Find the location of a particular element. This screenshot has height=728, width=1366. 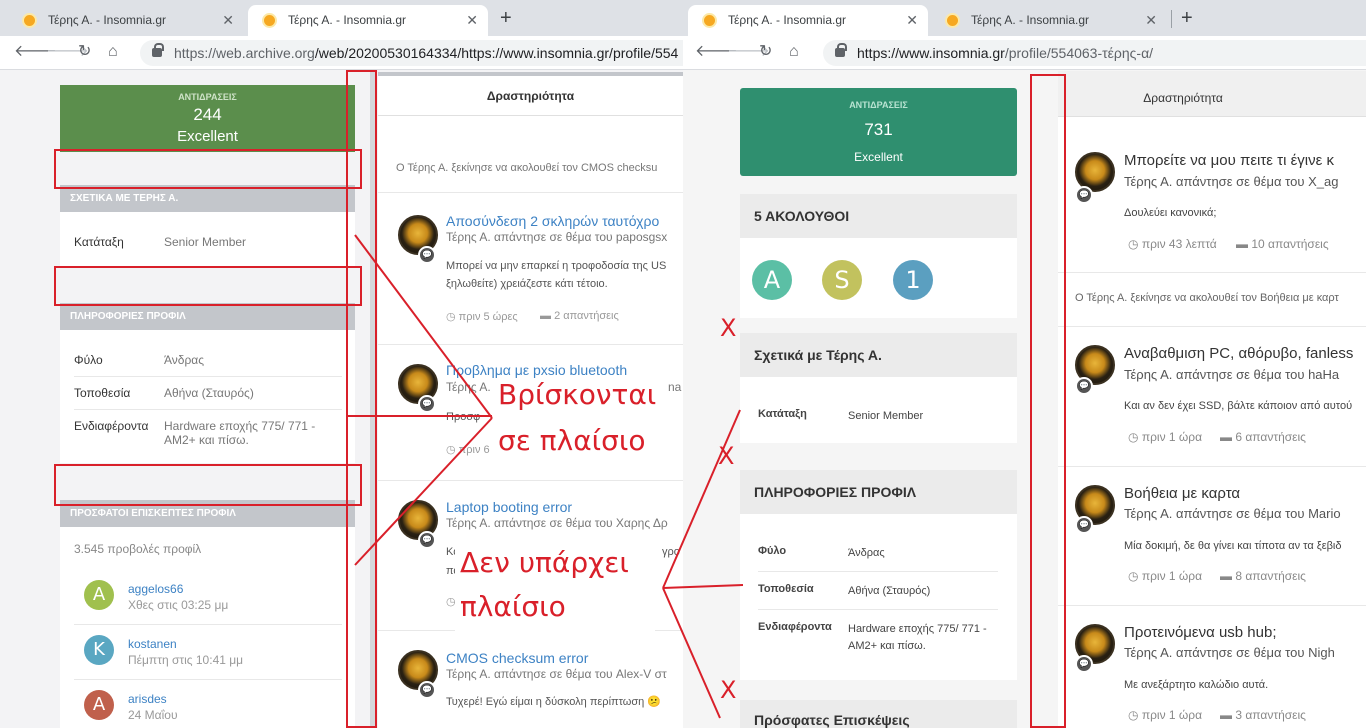

annotation-text: πλαίσιο is located at coordinates (513, 606).